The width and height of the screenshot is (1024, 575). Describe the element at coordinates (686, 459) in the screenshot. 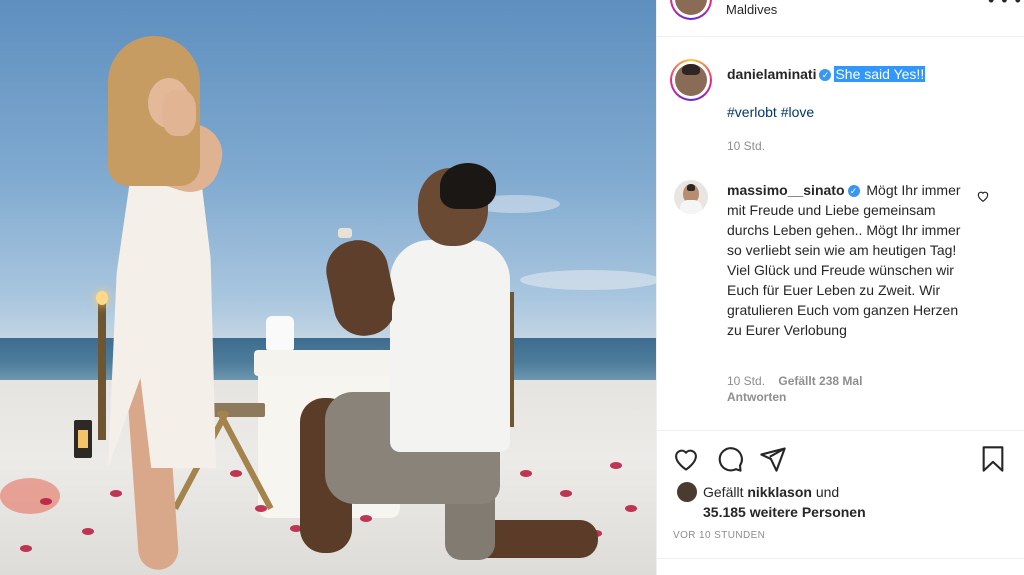

I see `heart-icon` at that location.